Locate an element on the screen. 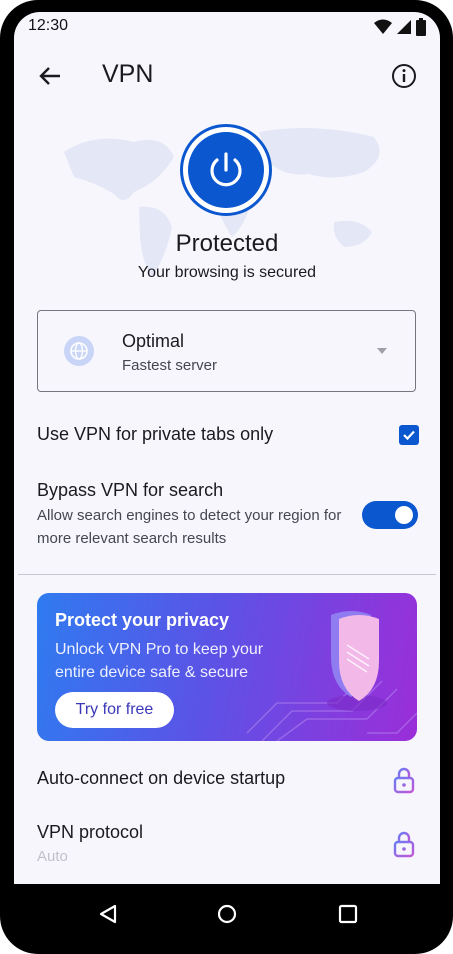 The width and height of the screenshot is (453, 954). bypass-search-title: Bypass VPN for search is located at coordinates (130, 490).